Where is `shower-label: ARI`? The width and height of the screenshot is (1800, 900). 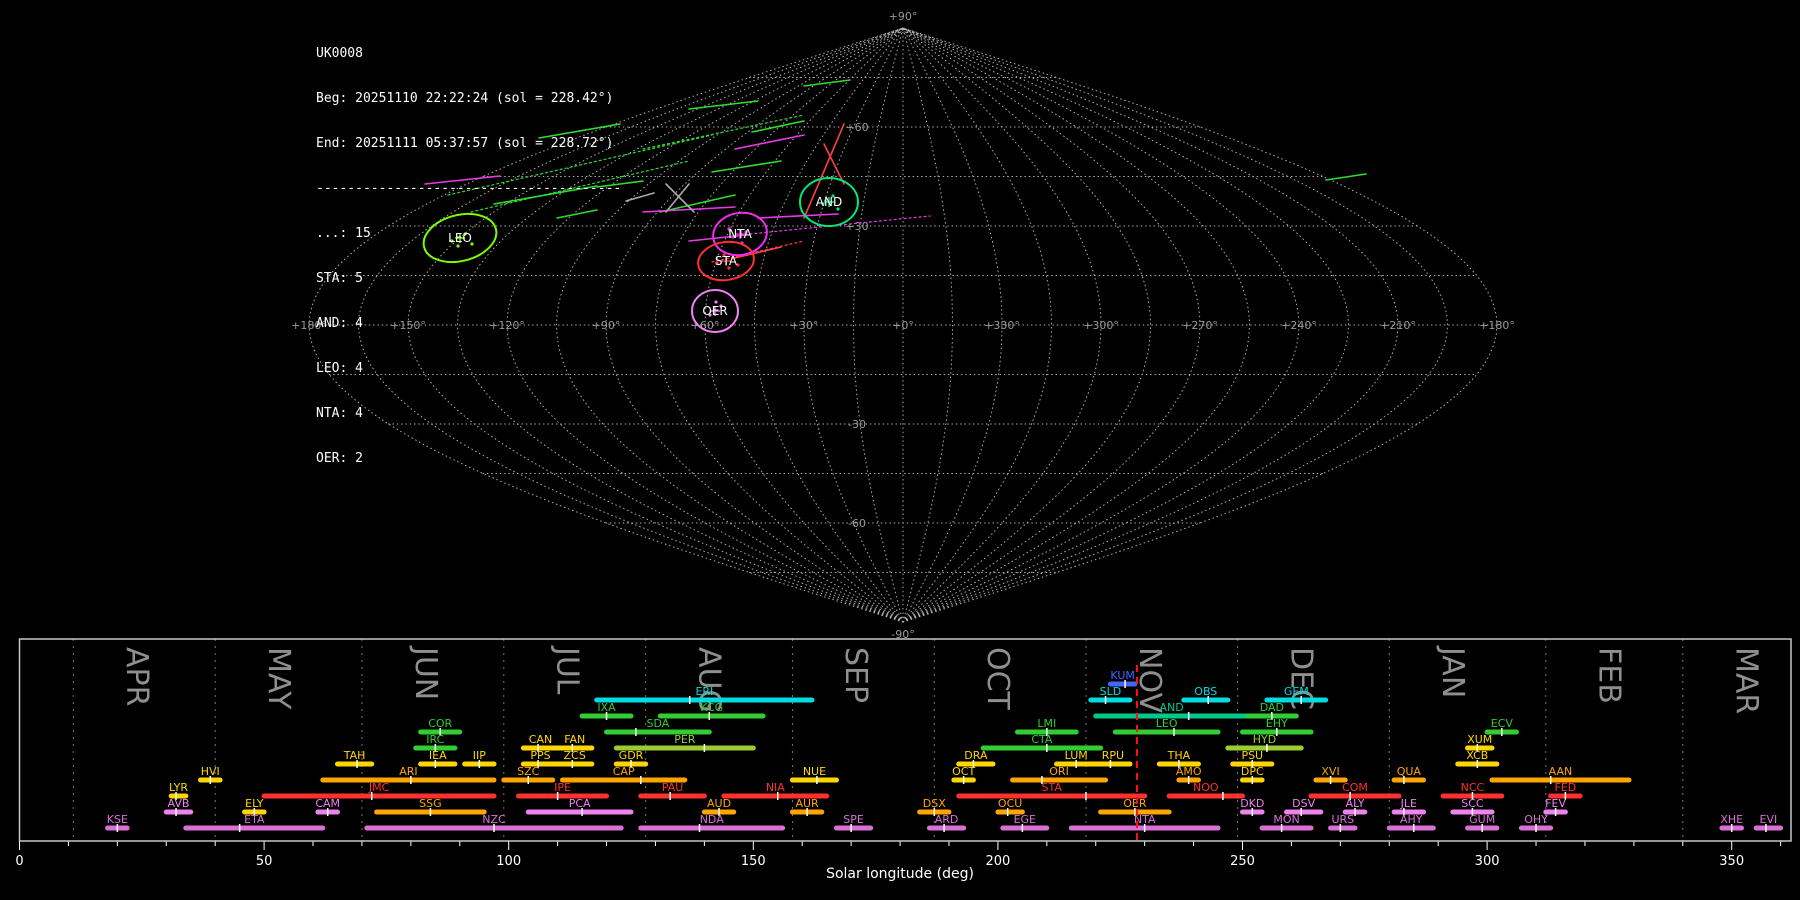 shower-label: ARI is located at coordinates (408, 771).